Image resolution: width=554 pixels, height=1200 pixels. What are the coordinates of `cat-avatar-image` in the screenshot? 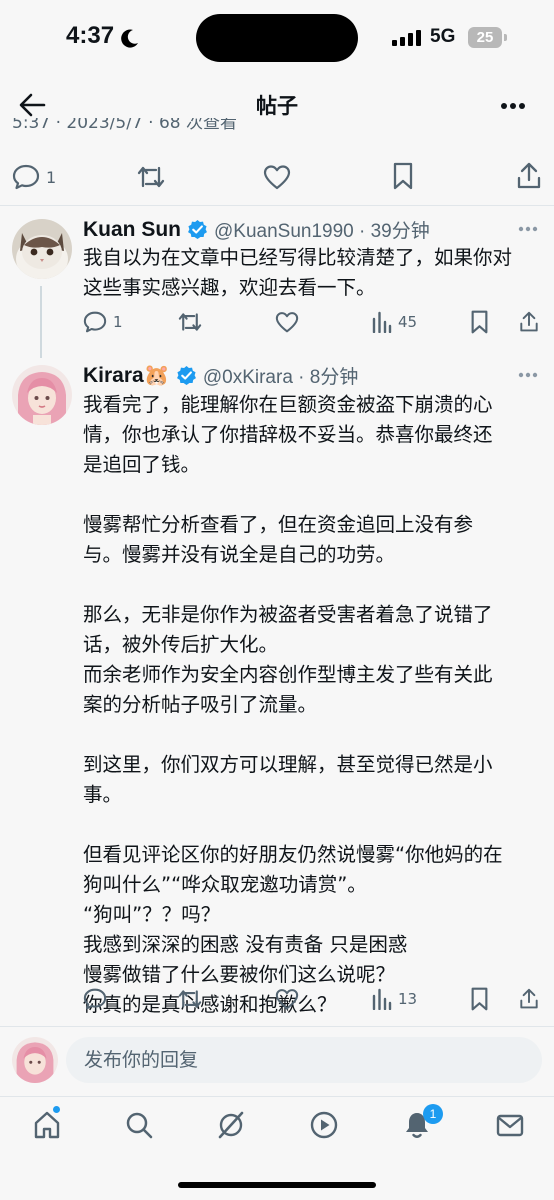 It's located at (42, 249).